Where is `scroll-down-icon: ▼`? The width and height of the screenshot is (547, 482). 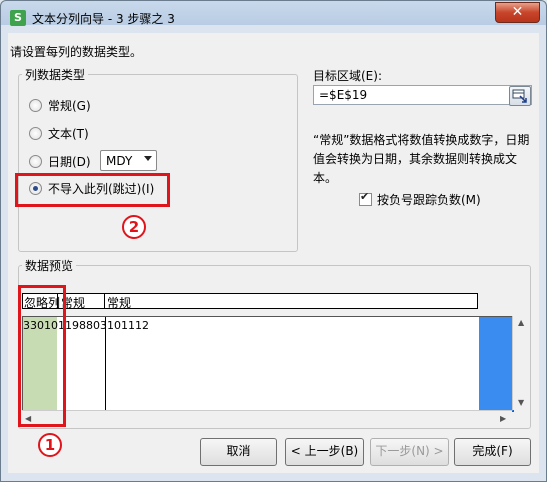
scroll-down-icon: ▼ is located at coordinates (521, 402).